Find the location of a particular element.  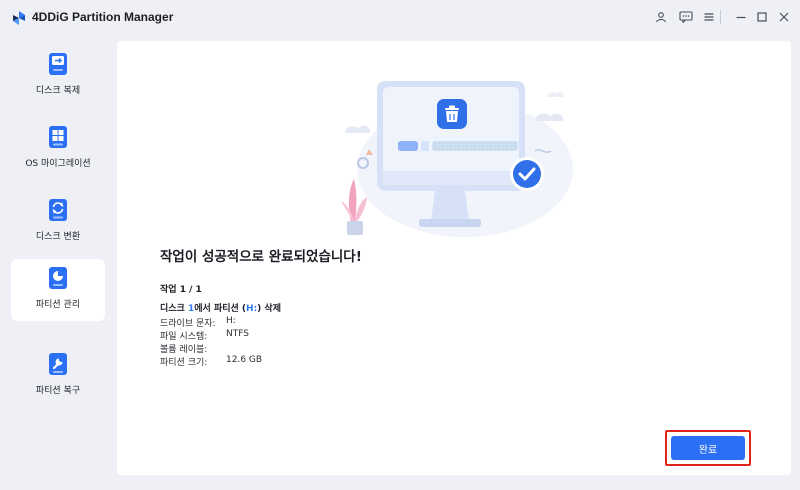

partition-recovery-icon is located at coordinates (58, 364).